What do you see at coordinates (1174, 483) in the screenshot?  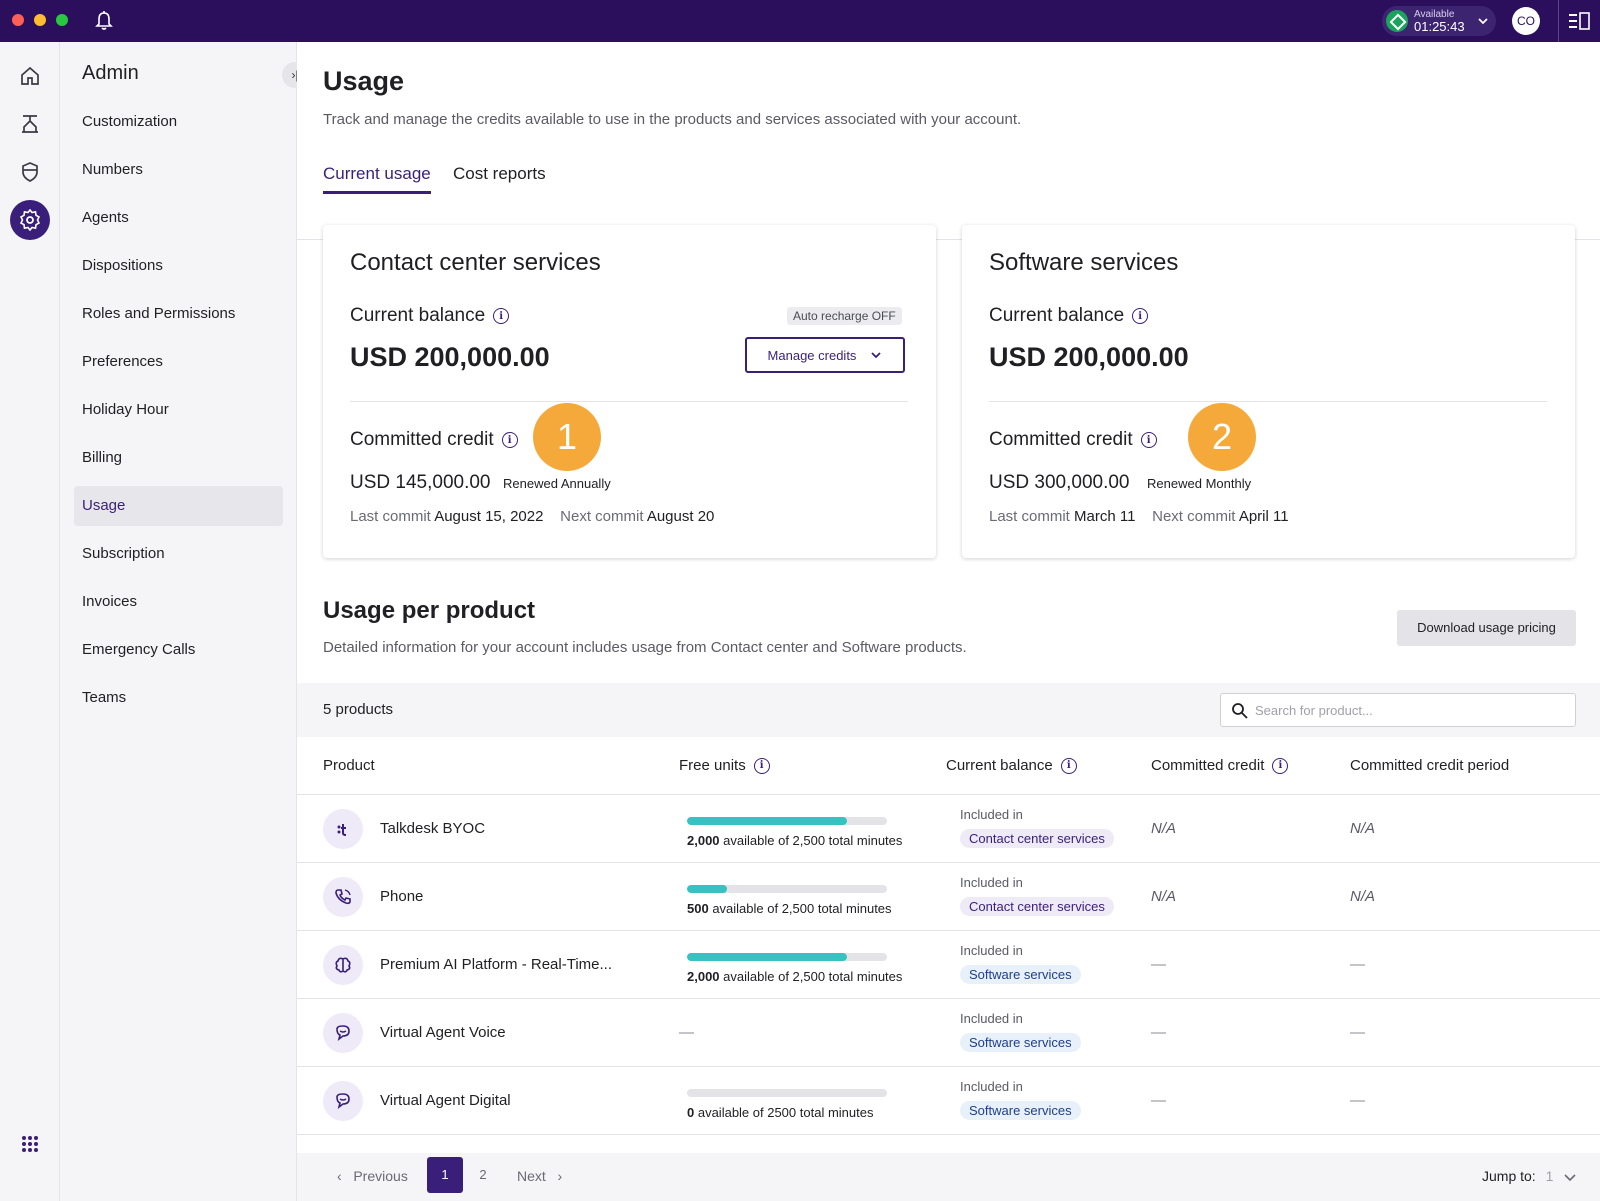 I see `renewed-prefix: Renewed` at bounding box center [1174, 483].